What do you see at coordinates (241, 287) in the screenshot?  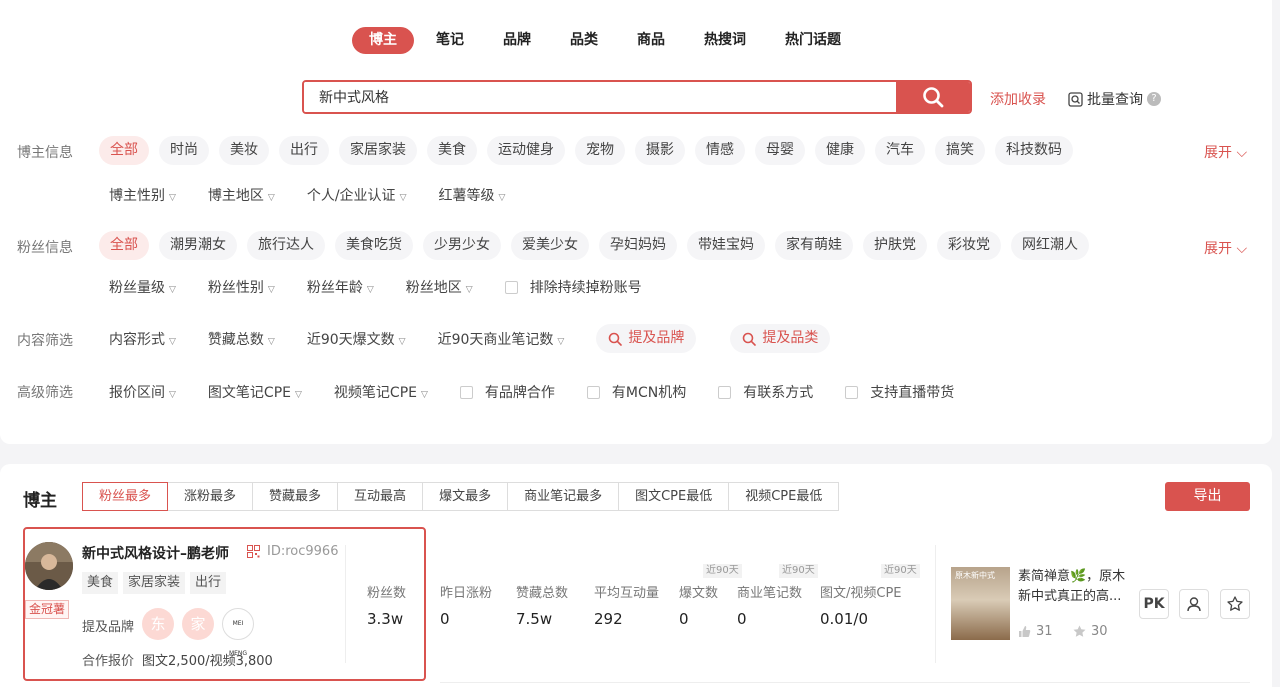 I see `dropdown-fan-gender: 粉丝性别 ▽` at bounding box center [241, 287].